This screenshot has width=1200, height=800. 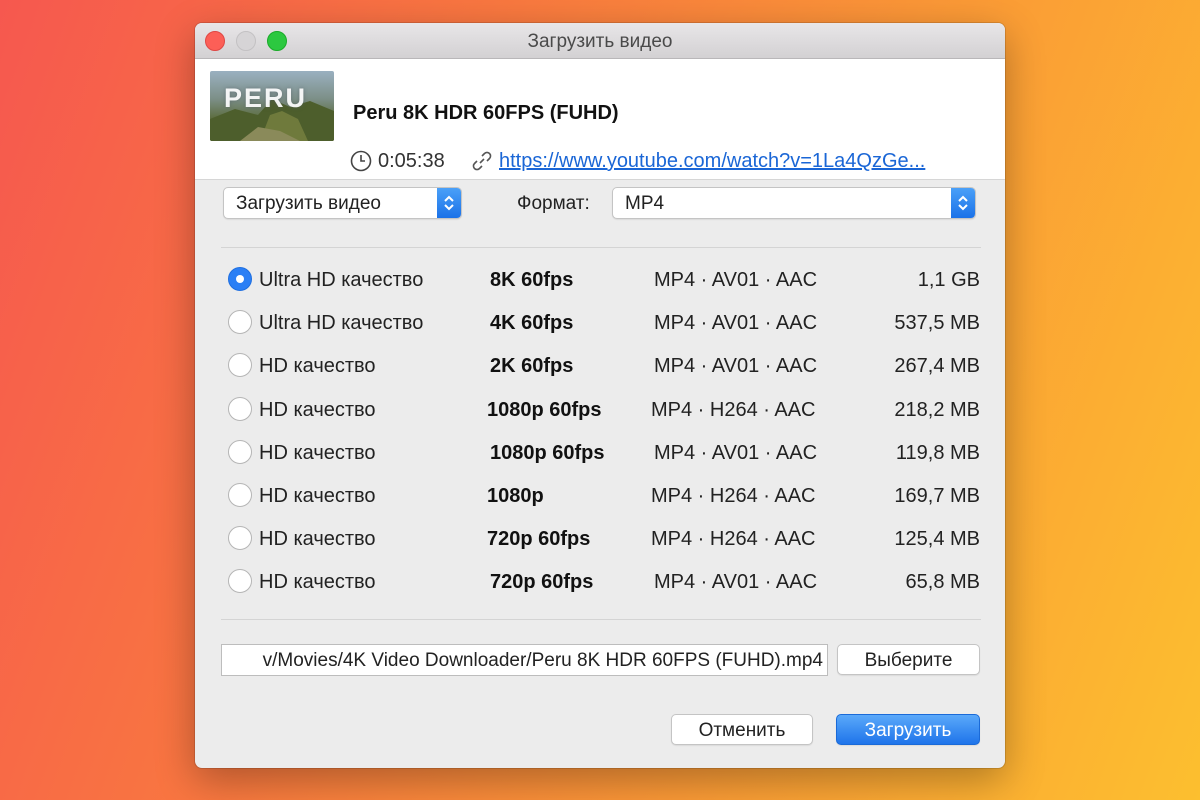 I want to click on resolution-label: 1080p, so click(x=515, y=496).